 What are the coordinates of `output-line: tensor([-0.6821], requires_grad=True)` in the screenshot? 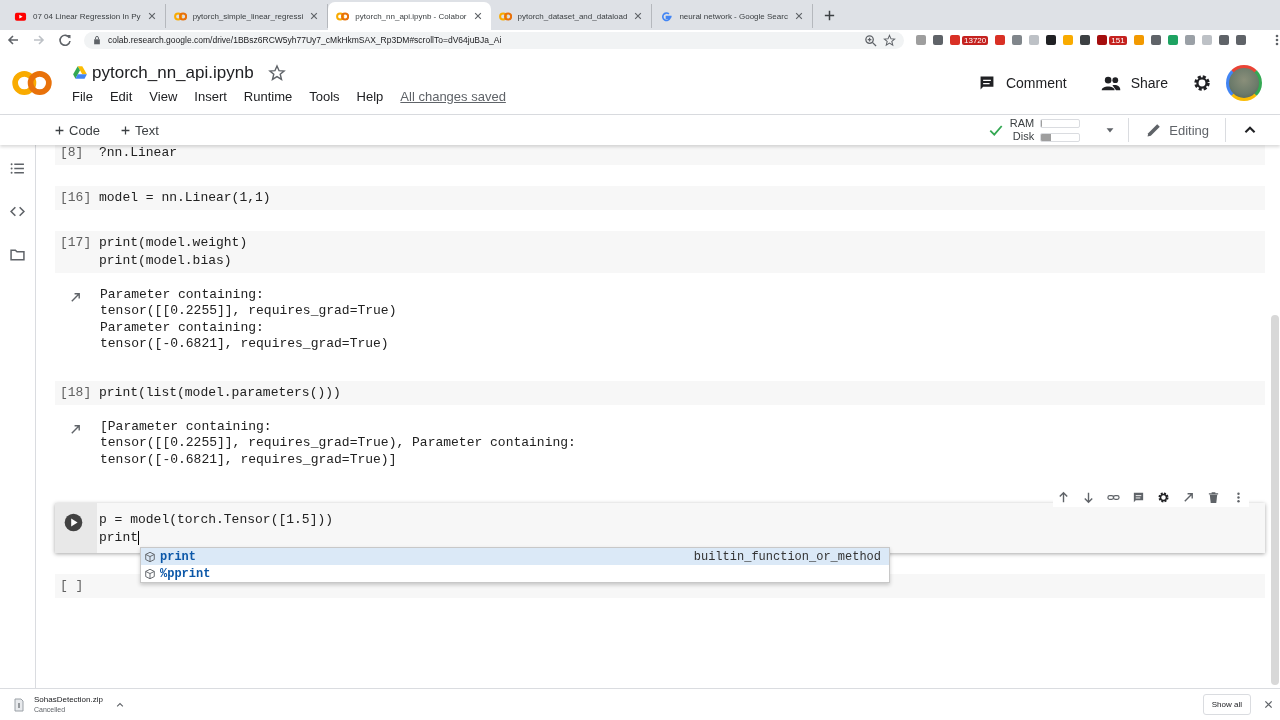 It's located at (245, 344).